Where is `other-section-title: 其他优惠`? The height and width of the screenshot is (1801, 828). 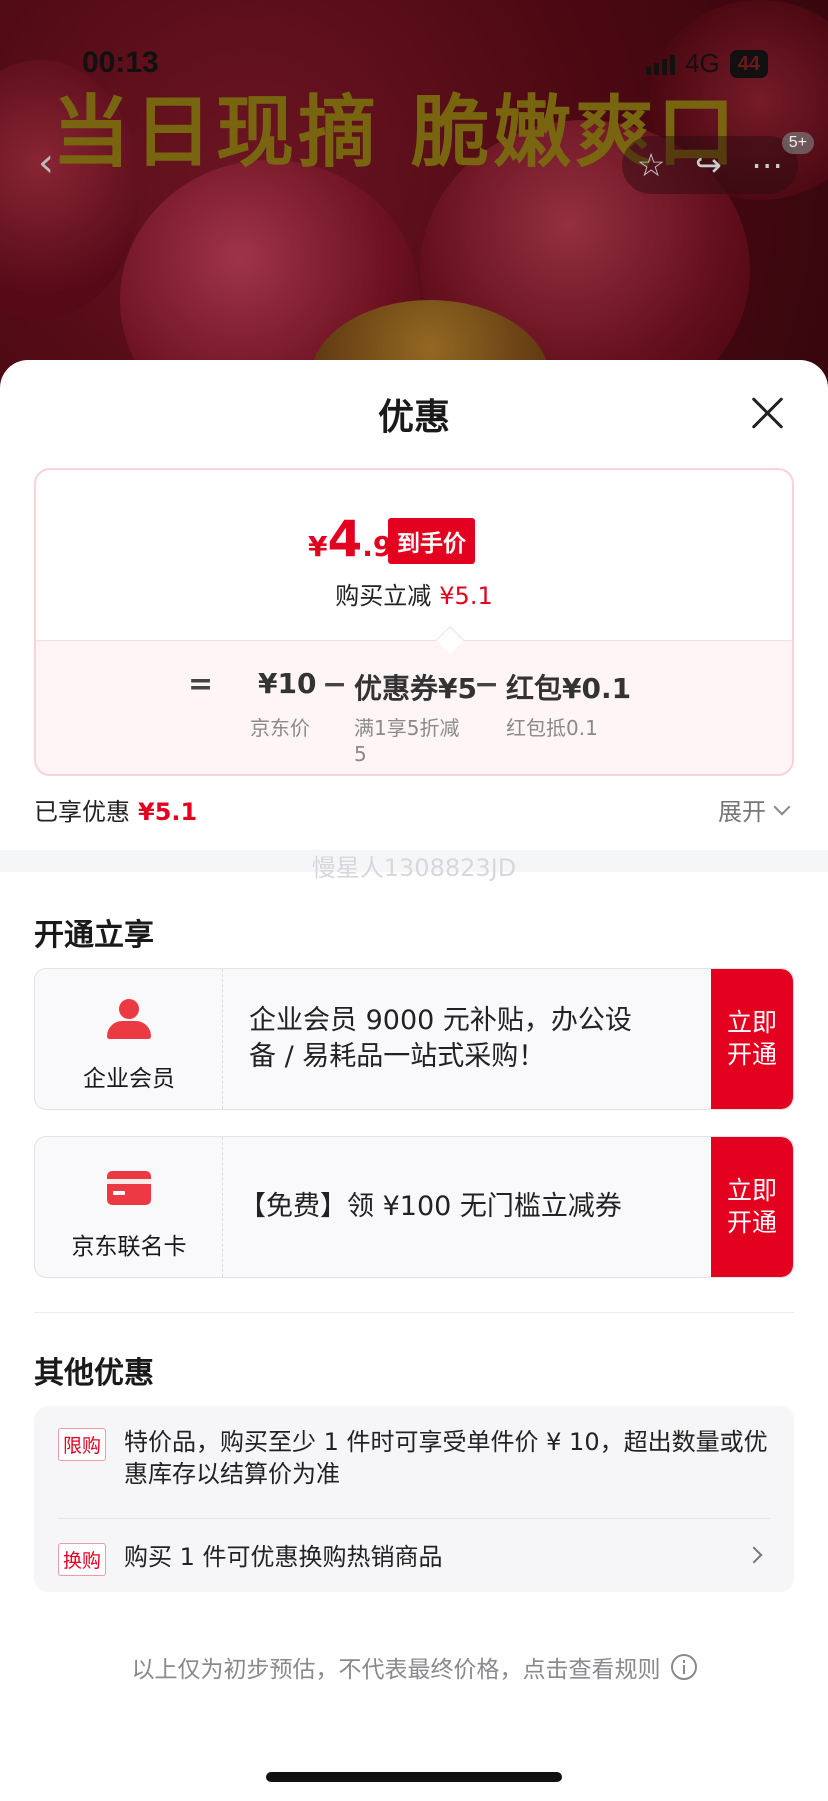 other-section-title: 其他优惠 is located at coordinates (94, 1373).